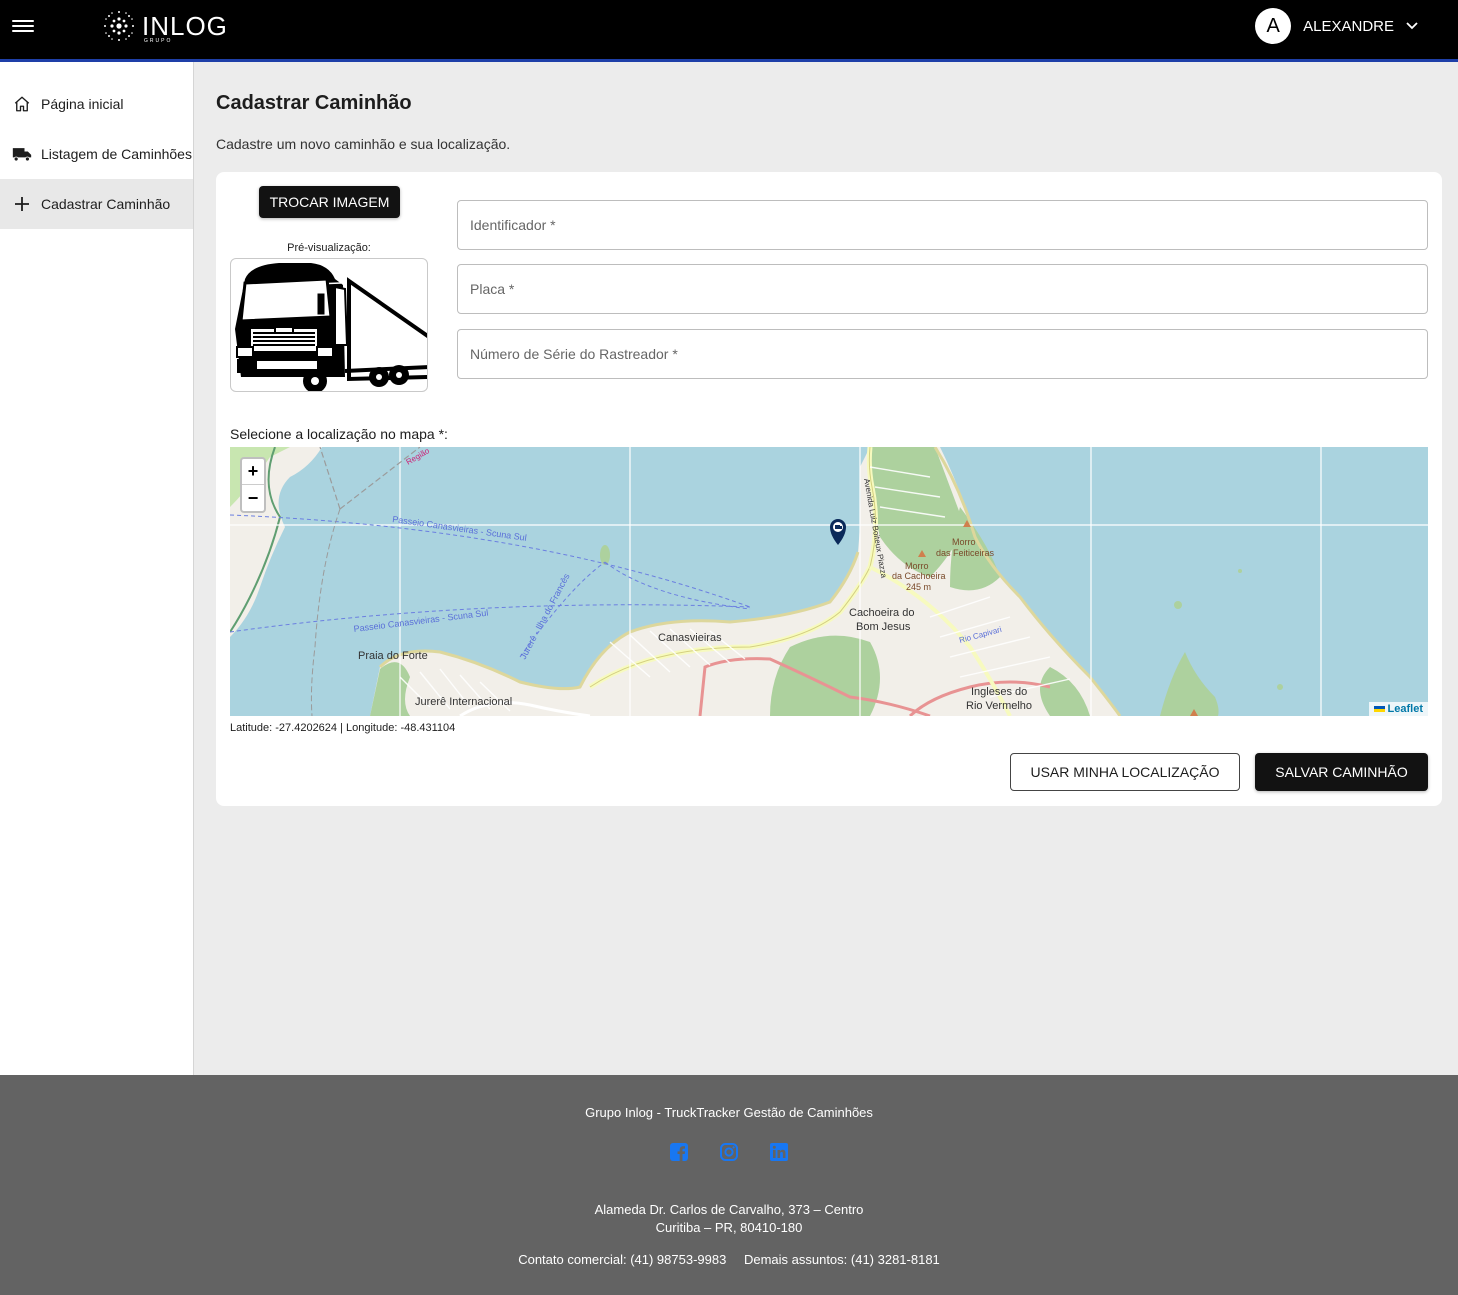 The width and height of the screenshot is (1458, 1295). What do you see at coordinates (881, 613) in the screenshot?
I see `map-place-label: Cachoeira do` at bounding box center [881, 613].